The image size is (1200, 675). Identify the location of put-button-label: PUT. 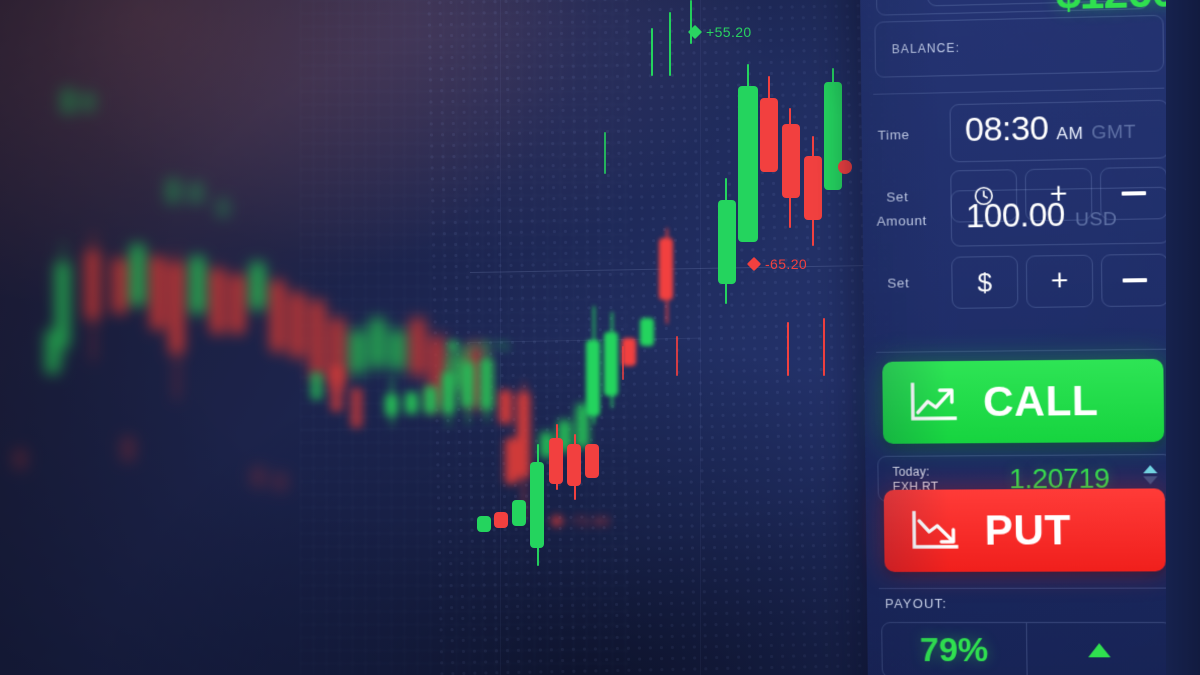
(1028, 530).